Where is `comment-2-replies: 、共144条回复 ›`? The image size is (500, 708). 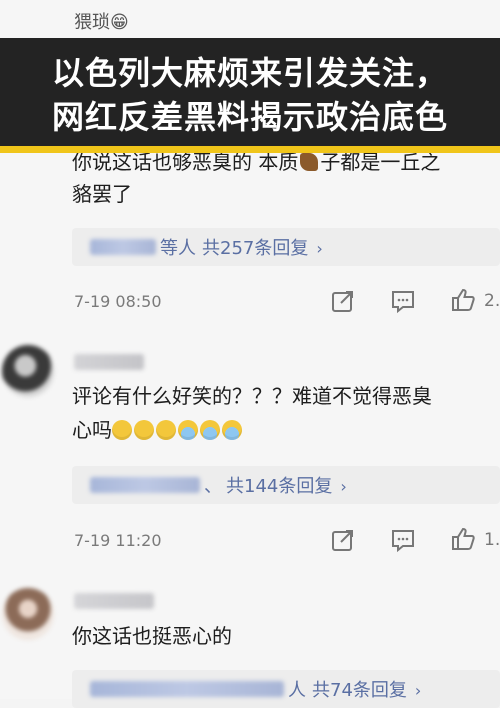
comment-2-replies: 、共144条回复 › is located at coordinates (286, 485).